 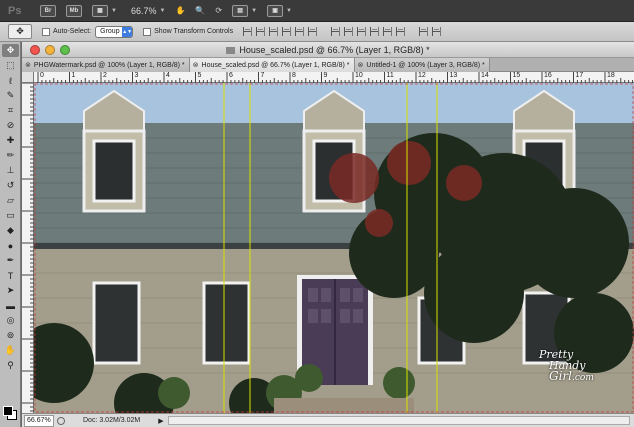 I want to click on align-hcenter-icon, so click(x=300, y=31).